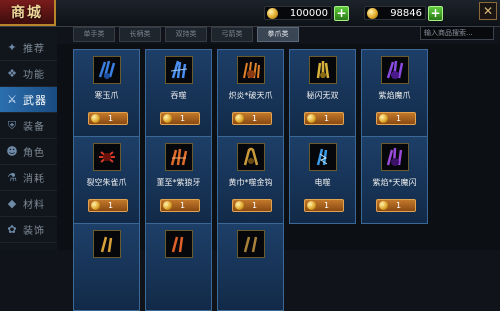  Describe the element at coordinates (140, 34) in the screenshot. I see `tab-polearm: 长柄类` at that location.